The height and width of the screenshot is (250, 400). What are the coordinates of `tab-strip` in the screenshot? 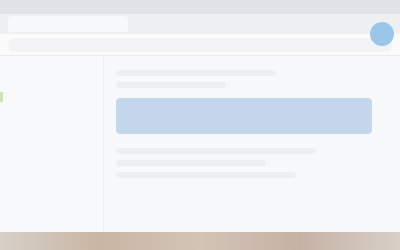 It's located at (200, 24).